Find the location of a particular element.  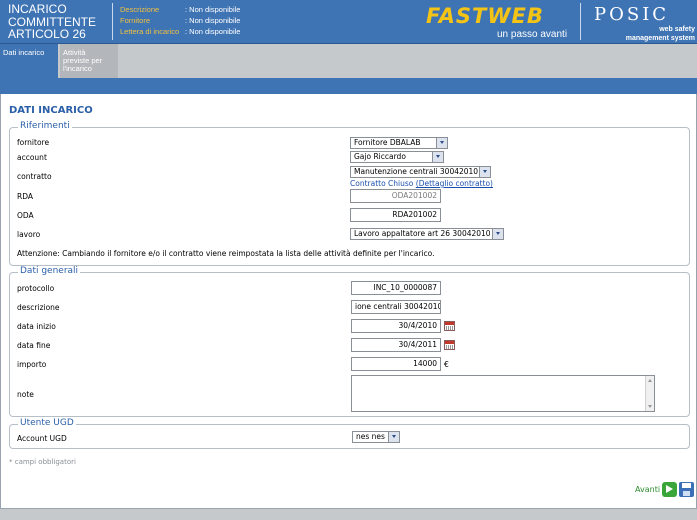

avanti-label: Avanti is located at coordinates (647, 489).